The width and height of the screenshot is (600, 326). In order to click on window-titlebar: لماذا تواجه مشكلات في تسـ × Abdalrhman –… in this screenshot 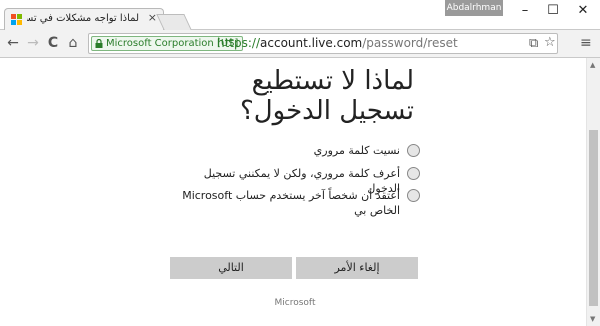, I will do `click(300, 15)`.